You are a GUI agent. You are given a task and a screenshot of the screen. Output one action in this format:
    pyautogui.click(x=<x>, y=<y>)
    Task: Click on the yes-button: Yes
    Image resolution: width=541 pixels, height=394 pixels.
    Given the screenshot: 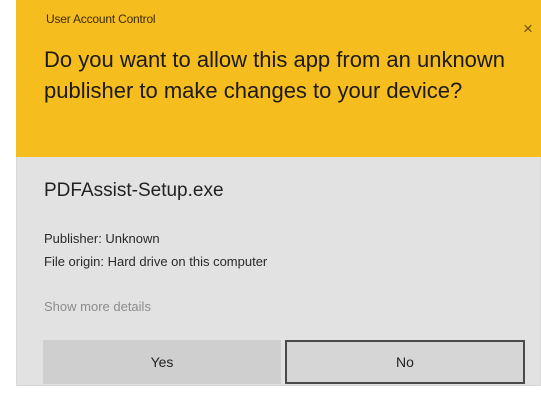 What is the action you would take?
    pyautogui.click(x=162, y=362)
    